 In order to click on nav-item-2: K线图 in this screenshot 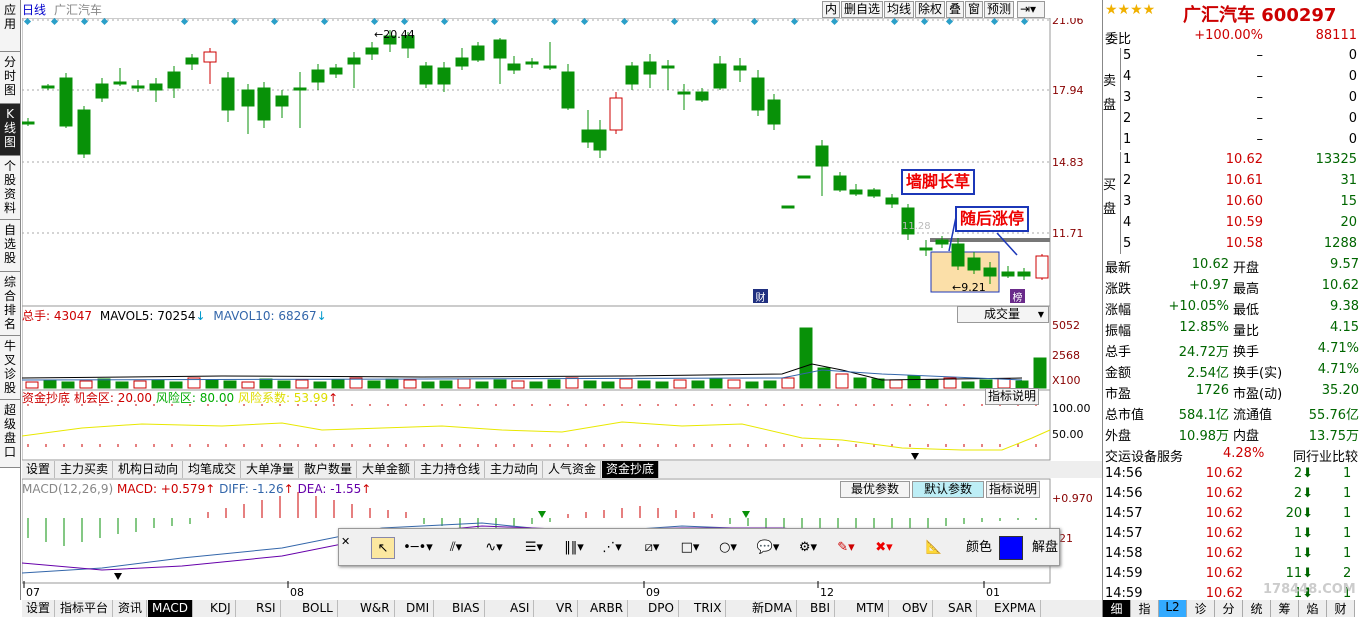, I will do `click(10, 130)`.